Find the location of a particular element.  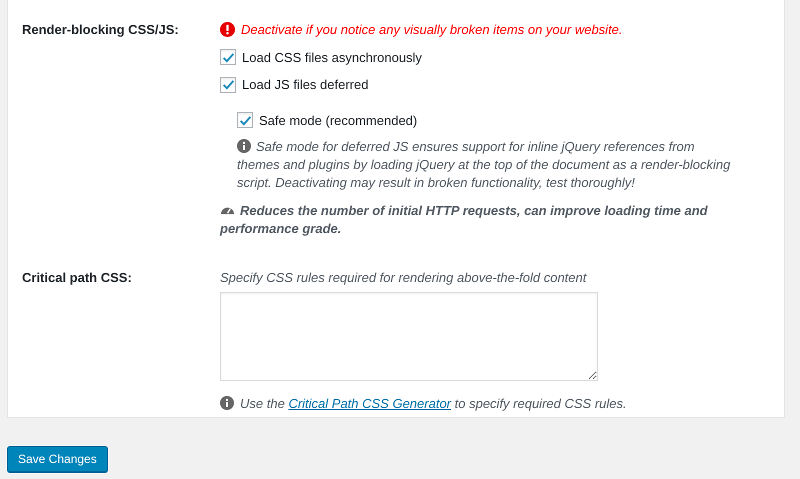

checkbox-label: Load JS files deferred is located at coordinates (305, 85).